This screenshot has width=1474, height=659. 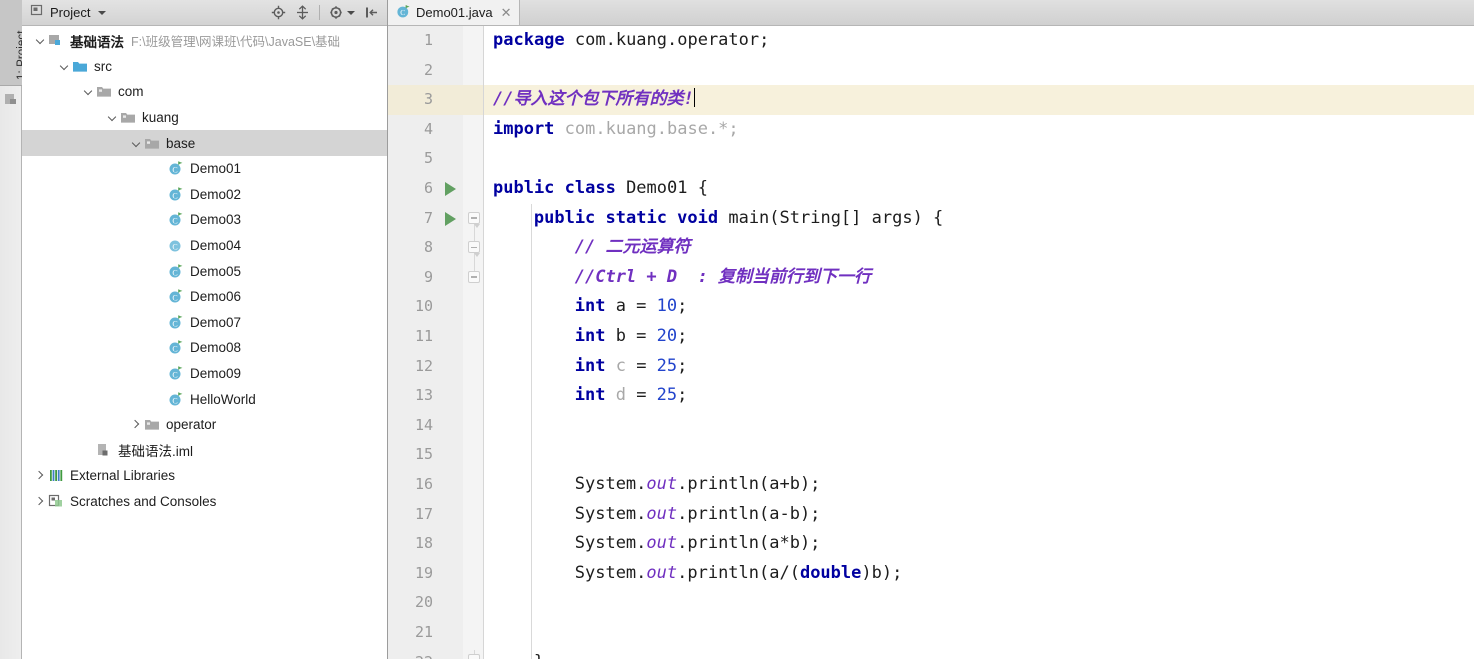 I want to click on run-marker-gutter, so click(x=452, y=342).